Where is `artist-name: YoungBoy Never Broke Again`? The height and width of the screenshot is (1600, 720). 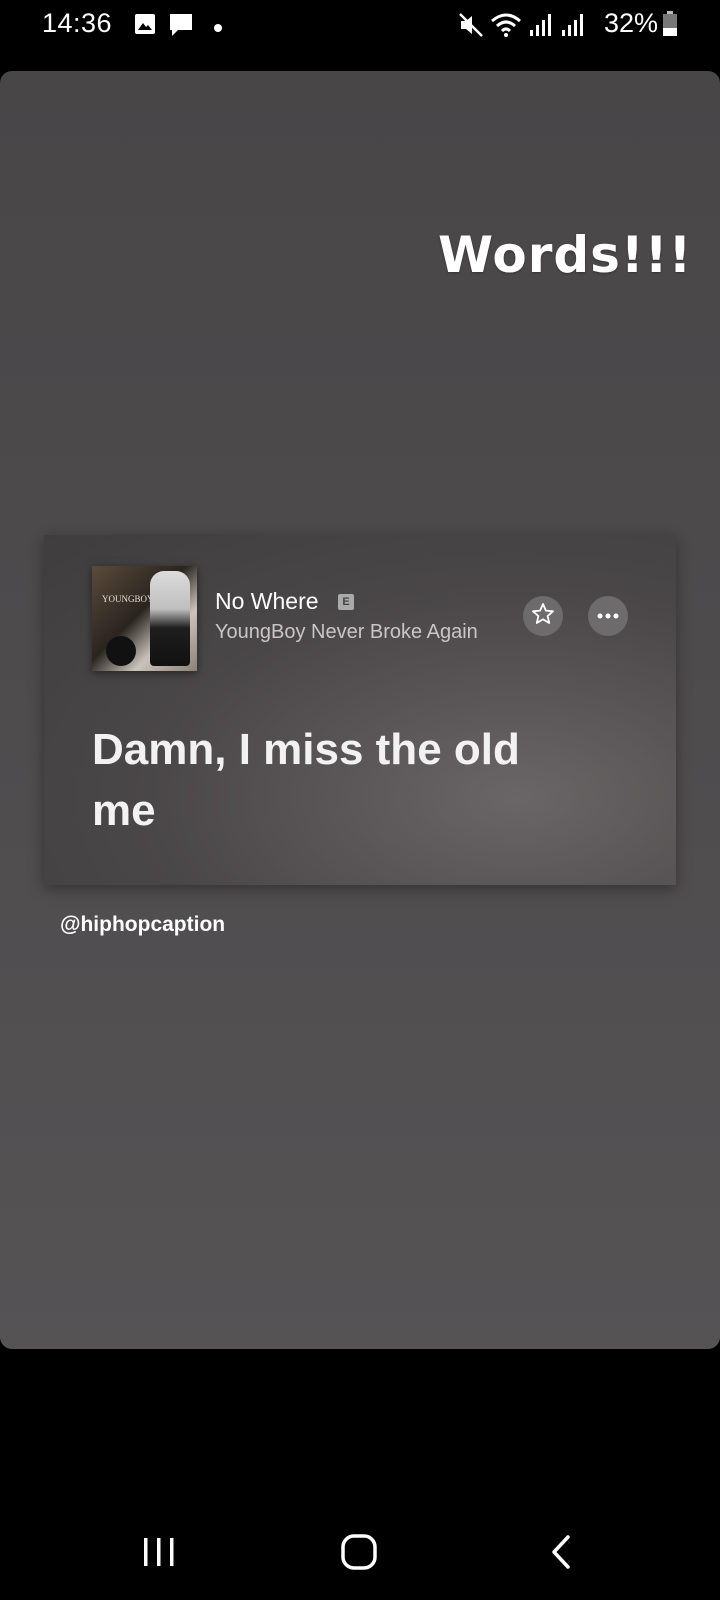
artist-name: YoungBoy Never Broke Again is located at coordinates (346, 632).